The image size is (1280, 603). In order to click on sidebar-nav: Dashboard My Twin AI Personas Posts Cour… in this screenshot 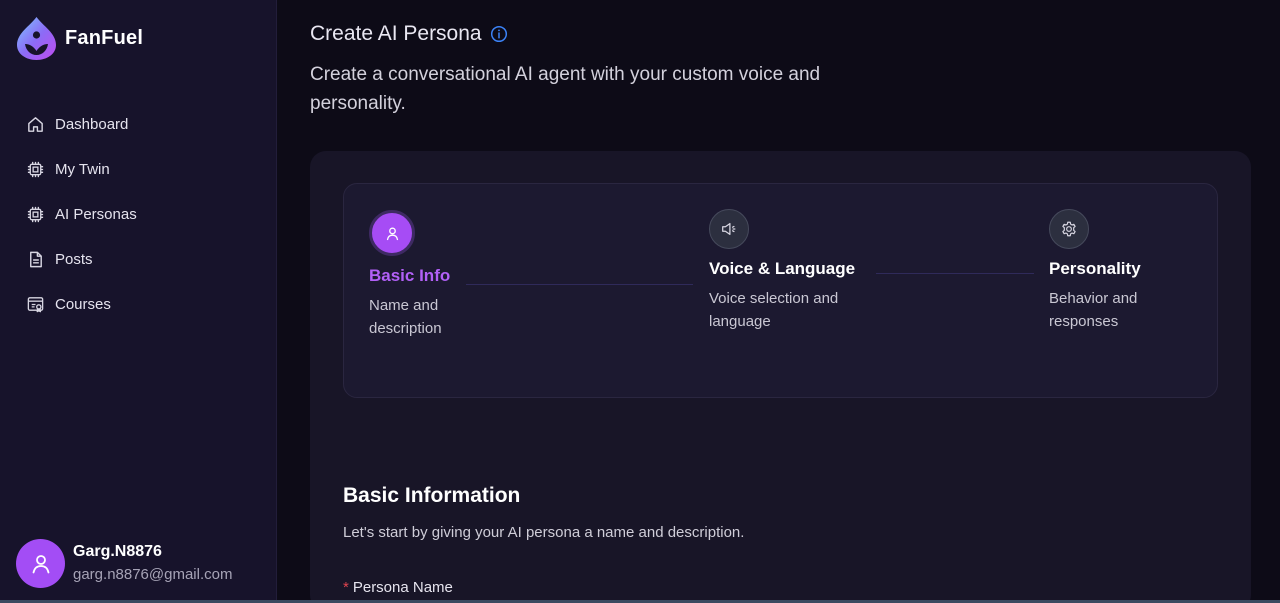, I will do `click(141, 224)`.